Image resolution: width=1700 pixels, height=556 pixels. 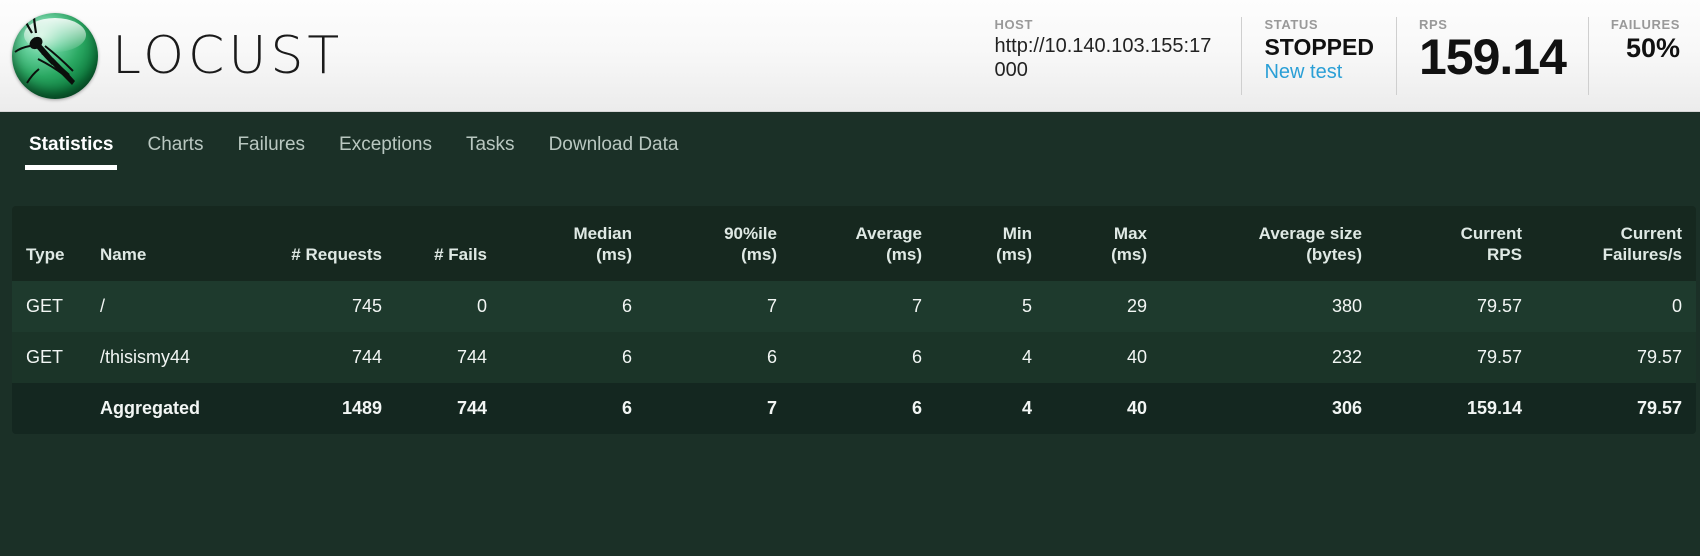 What do you see at coordinates (1013, 24) in the screenshot?
I see `host-label: HOST` at bounding box center [1013, 24].